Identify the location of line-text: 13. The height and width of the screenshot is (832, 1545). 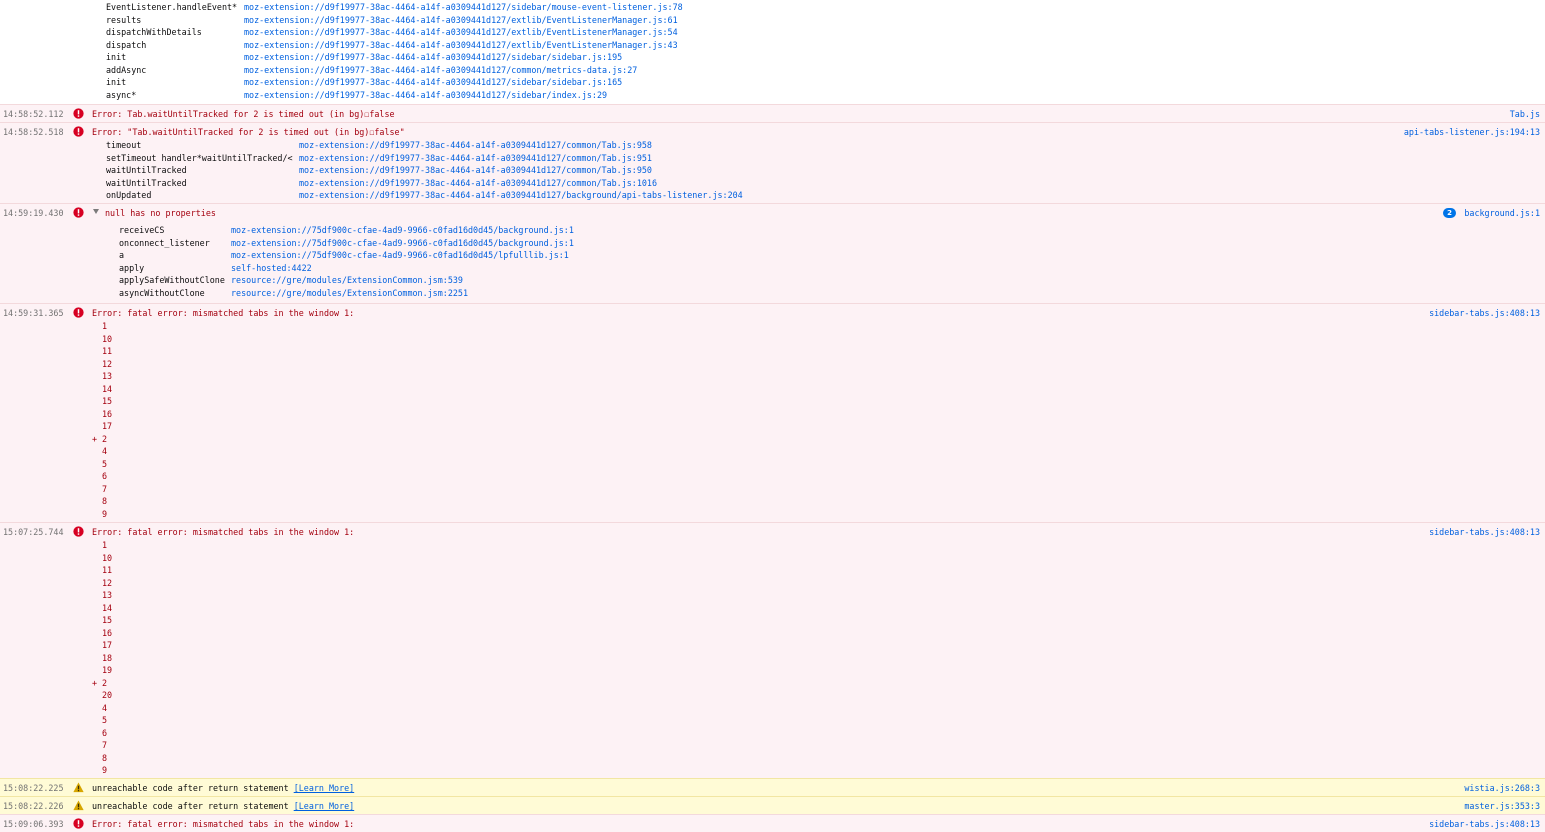
(107, 376).